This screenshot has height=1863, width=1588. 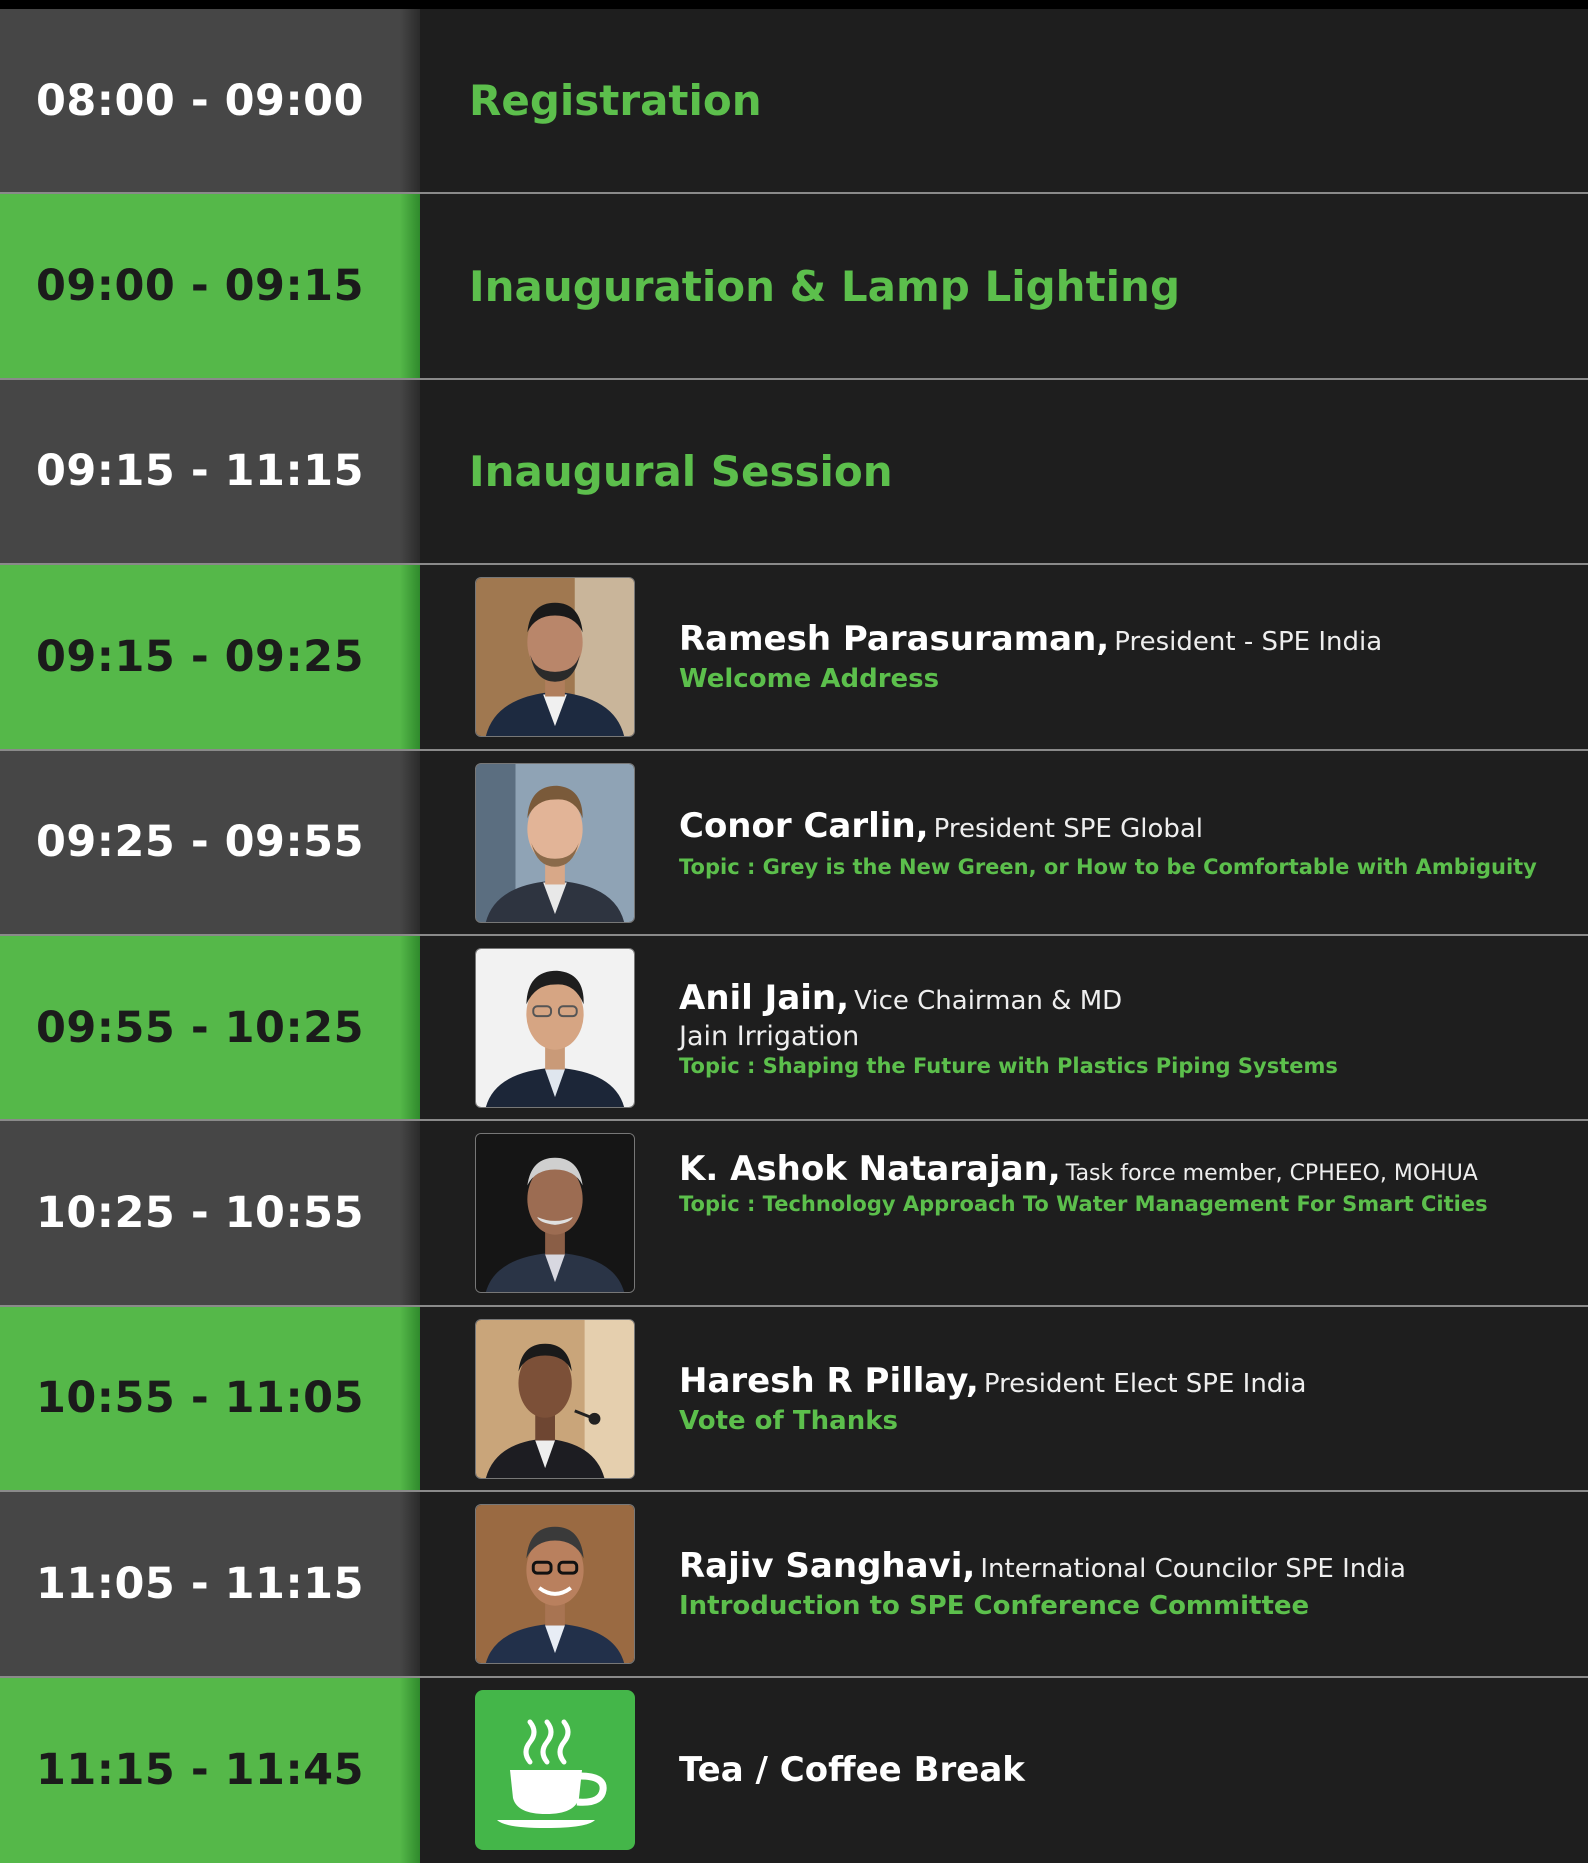 What do you see at coordinates (1193, 1569) in the screenshot?
I see `speaker-role: International Councilor SPE India` at bounding box center [1193, 1569].